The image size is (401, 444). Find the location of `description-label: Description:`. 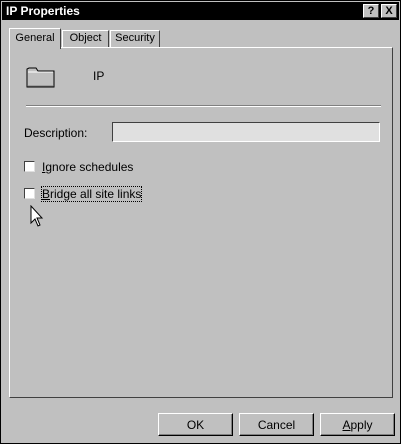

description-label: Description: is located at coordinates (56, 133).